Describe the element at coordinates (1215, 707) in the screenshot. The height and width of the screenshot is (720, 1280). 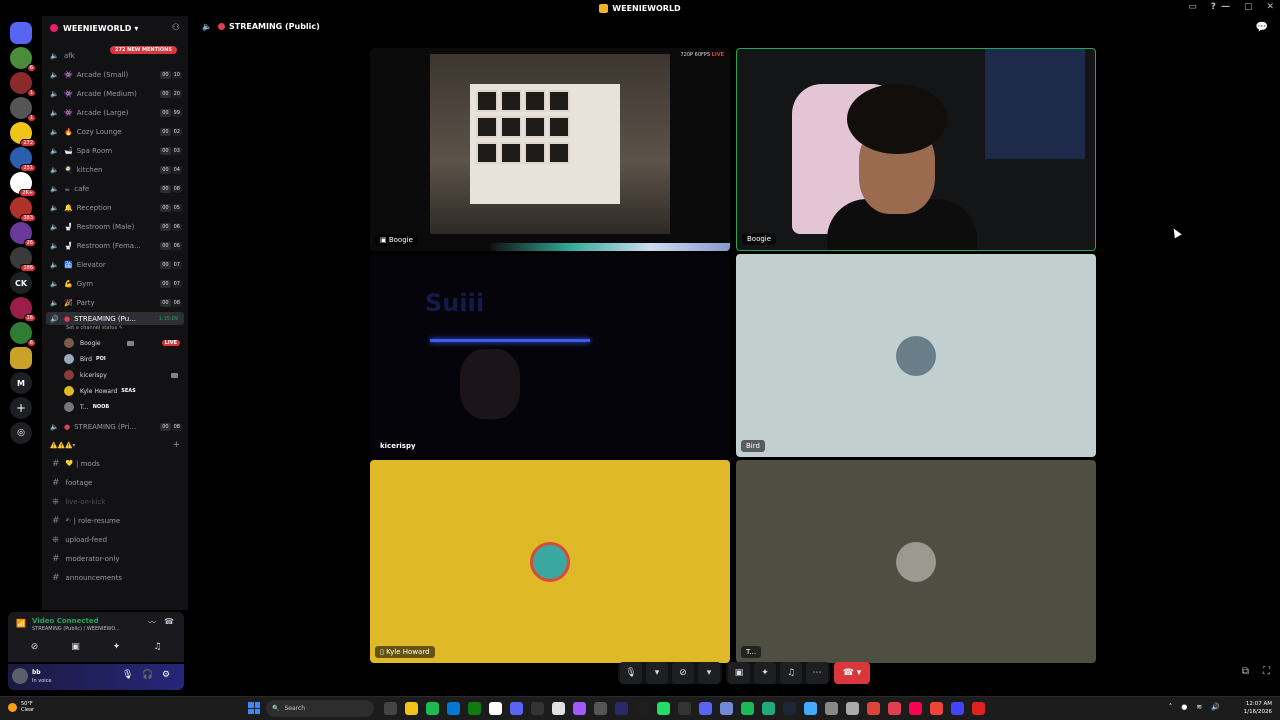
I see `volume-icon: 🔊` at that location.